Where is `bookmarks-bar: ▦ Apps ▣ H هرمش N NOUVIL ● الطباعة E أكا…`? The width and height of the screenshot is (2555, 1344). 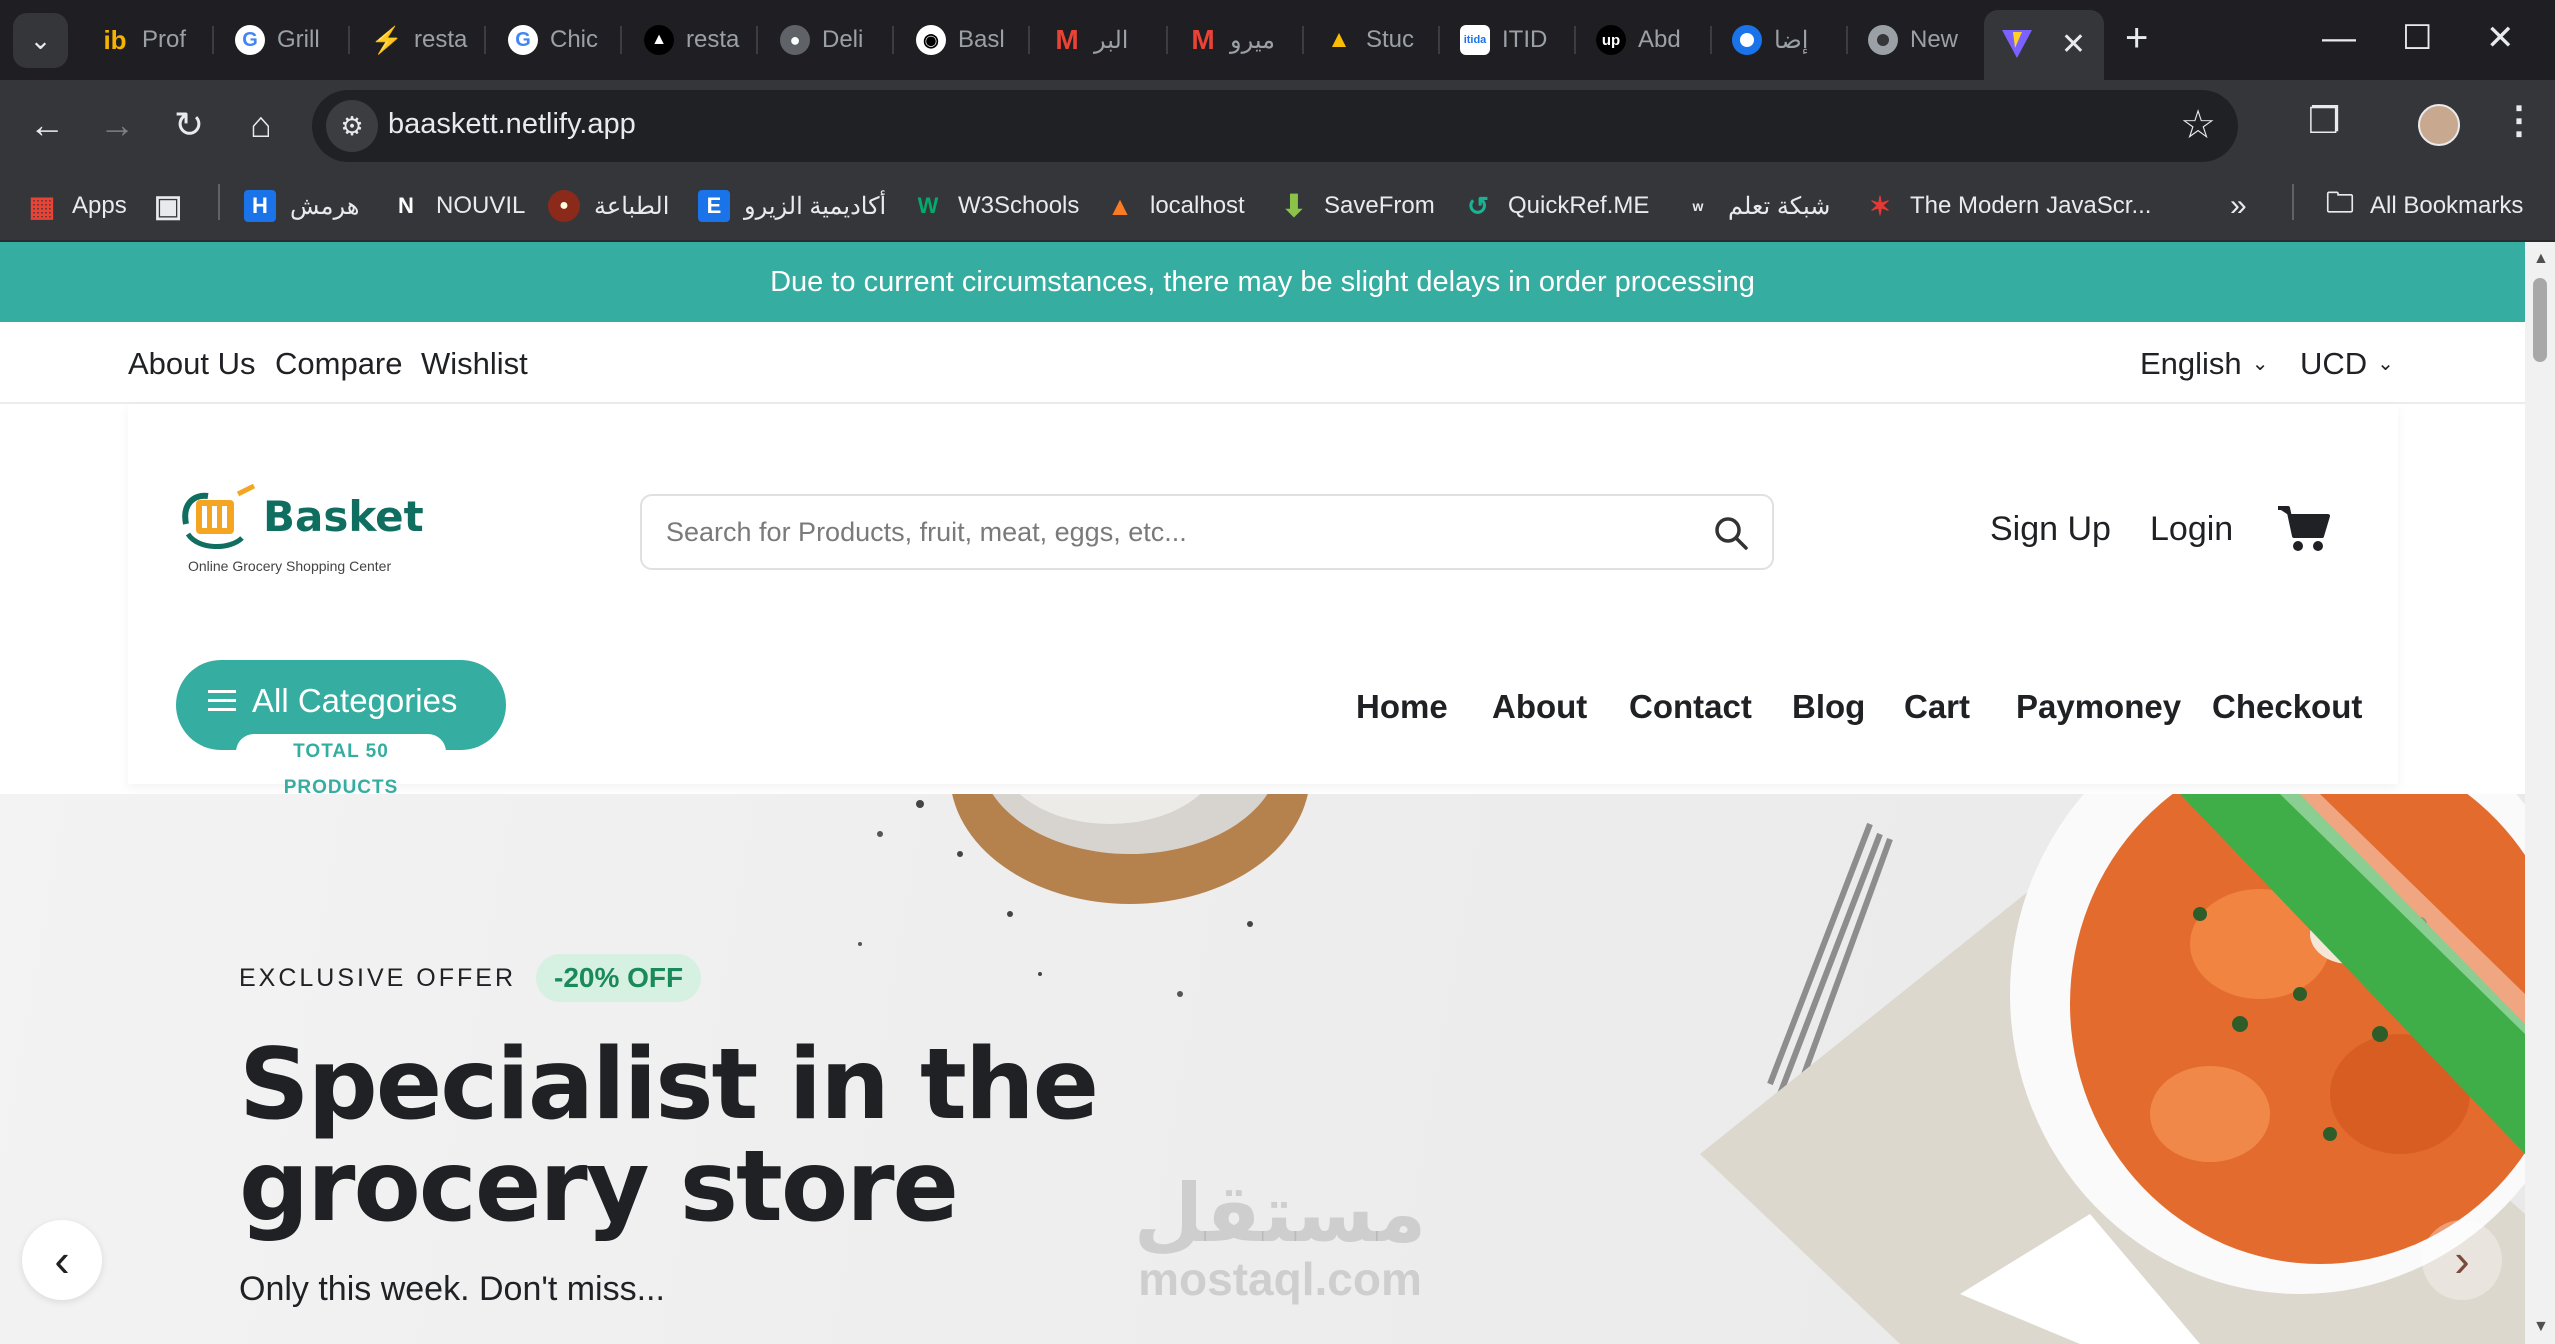
bookmarks-bar: ▦ Apps ▣ H هرمش N NOUVIL ● الطباعة E أكا… is located at coordinates (1277, 206).